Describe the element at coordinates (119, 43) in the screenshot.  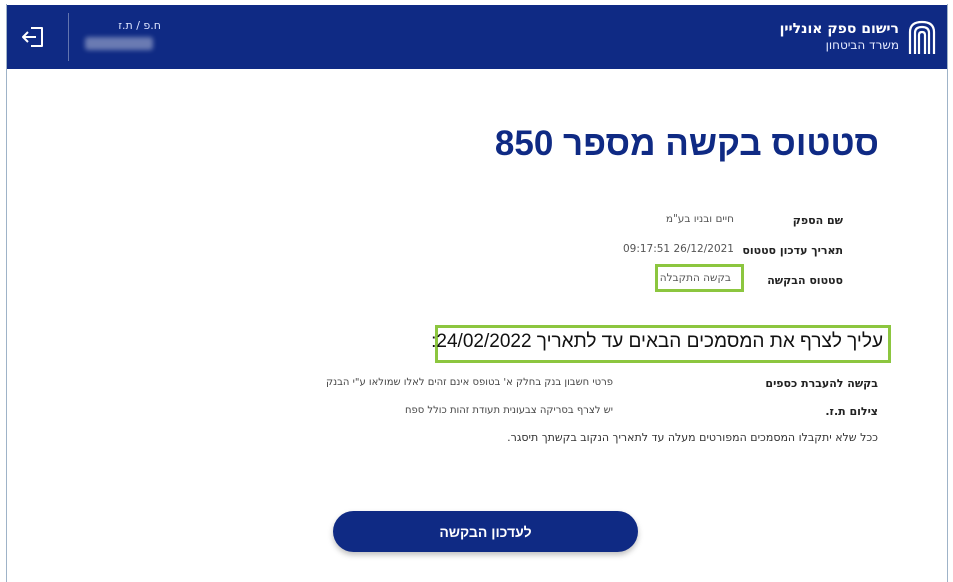
I see `id-value-redacted` at that location.